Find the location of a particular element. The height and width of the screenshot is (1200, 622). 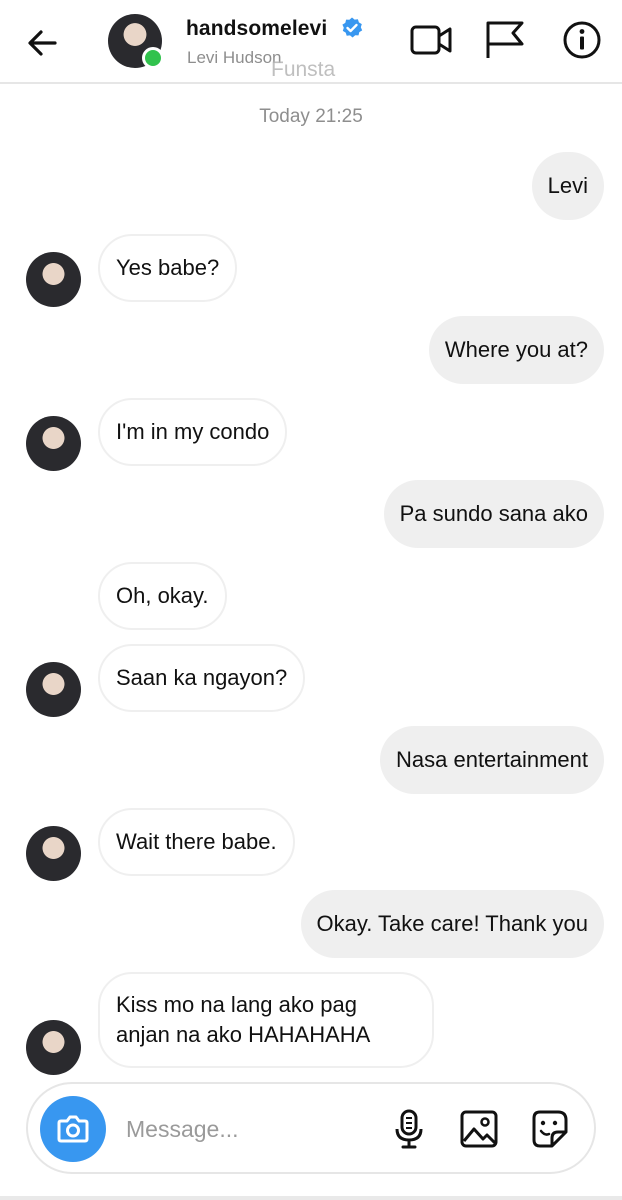

message-composer is located at coordinates (311, 1128).